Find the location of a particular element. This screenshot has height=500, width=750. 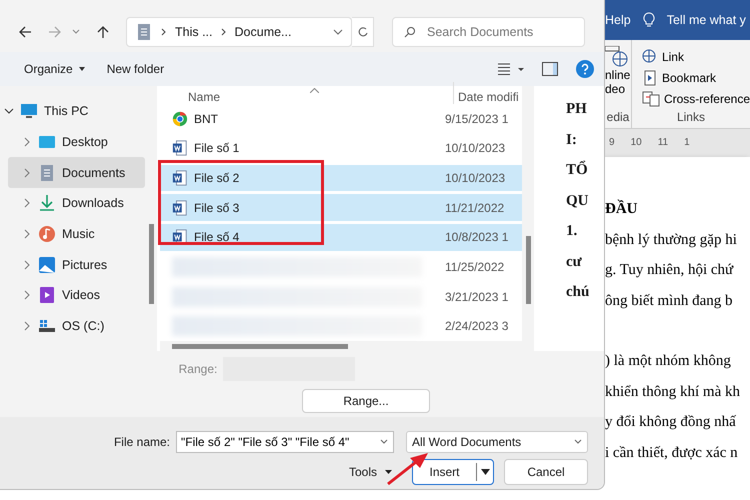

cross-reference-icon is located at coordinates (651, 98).